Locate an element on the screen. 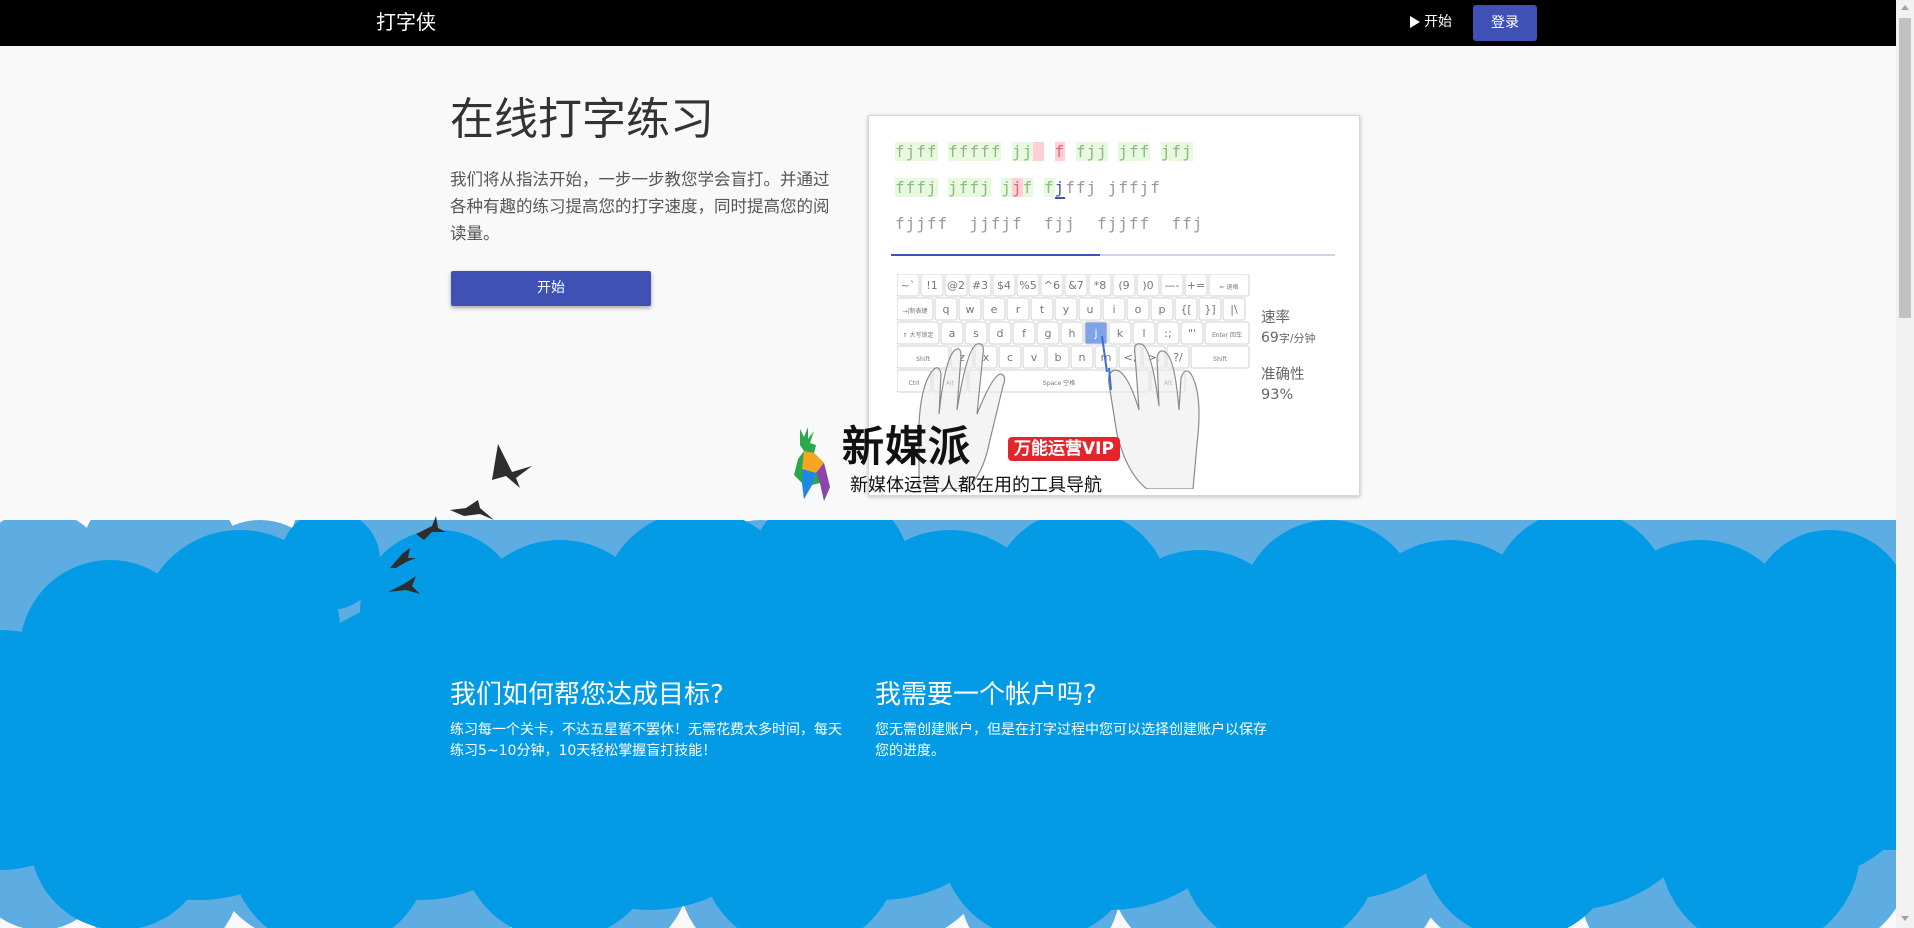 This screenshot has height=928, width=1914. typing-char-group: fjj is located at coordinates (1091, 151).